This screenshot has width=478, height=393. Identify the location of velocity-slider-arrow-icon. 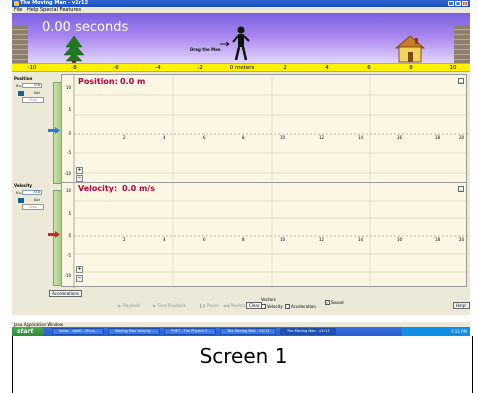
(54, 234).